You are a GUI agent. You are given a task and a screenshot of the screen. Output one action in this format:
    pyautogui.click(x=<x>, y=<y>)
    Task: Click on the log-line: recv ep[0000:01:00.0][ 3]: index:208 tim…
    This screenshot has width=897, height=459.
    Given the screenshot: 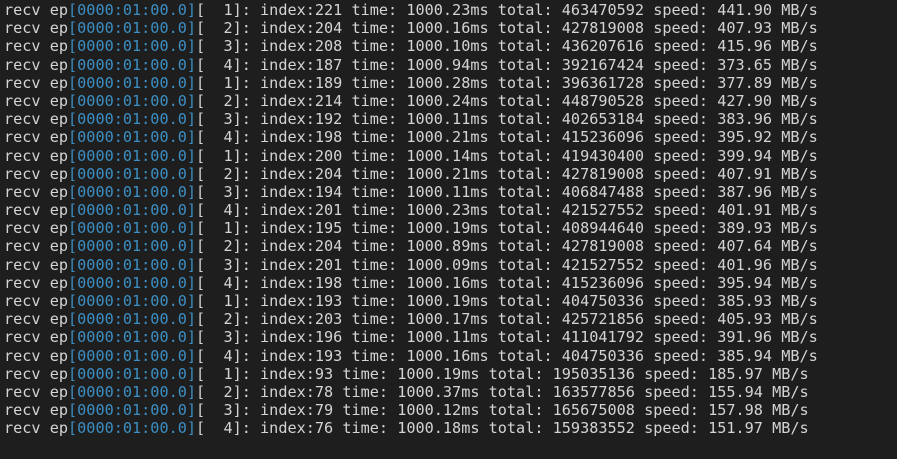 What is the action you would take?
    pyautogui.click(x=450, y=46)
    